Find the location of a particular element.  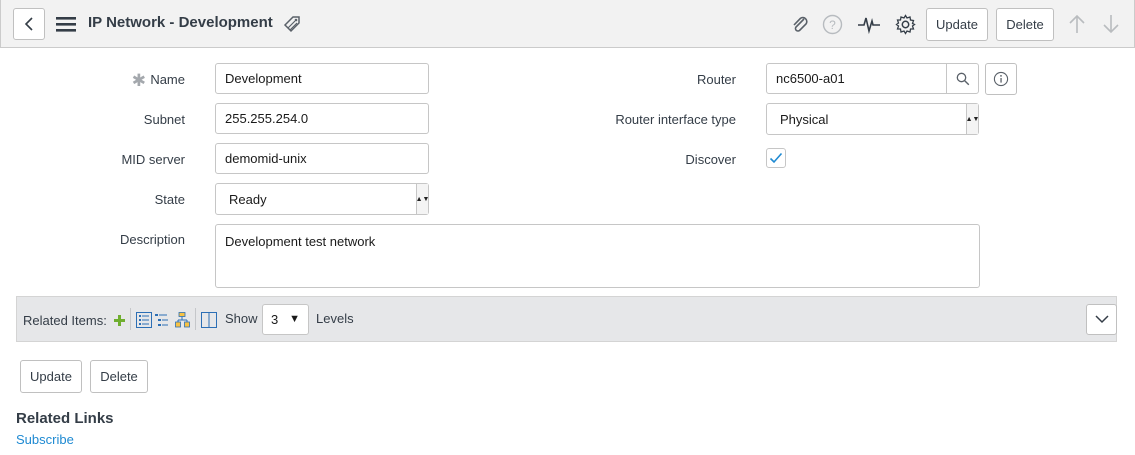

state-value: Ready is located at coordinates (248, 199).